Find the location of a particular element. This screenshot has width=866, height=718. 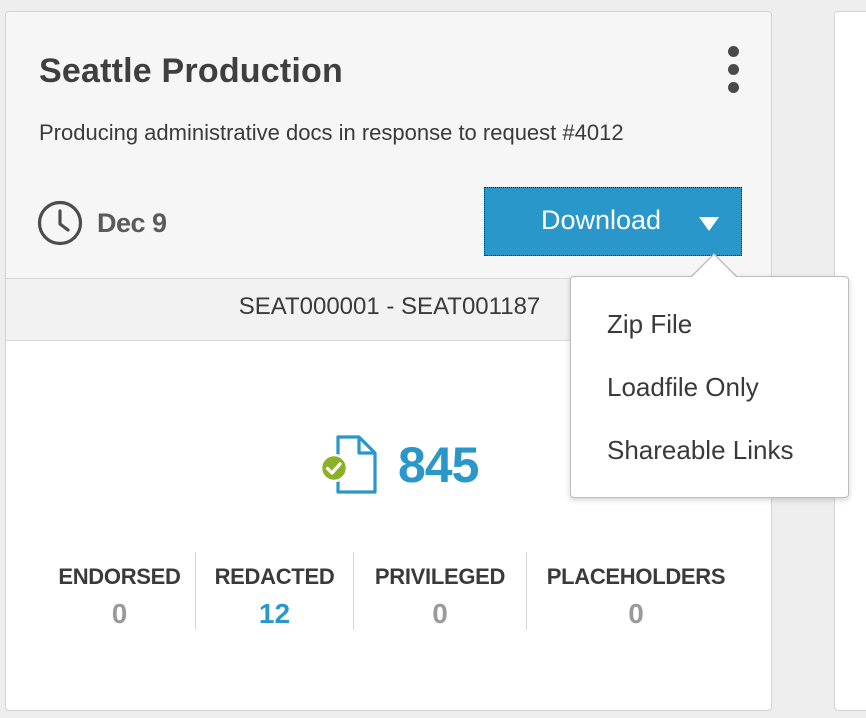

document-count-value: 845 is located at coordinates (438, 465).